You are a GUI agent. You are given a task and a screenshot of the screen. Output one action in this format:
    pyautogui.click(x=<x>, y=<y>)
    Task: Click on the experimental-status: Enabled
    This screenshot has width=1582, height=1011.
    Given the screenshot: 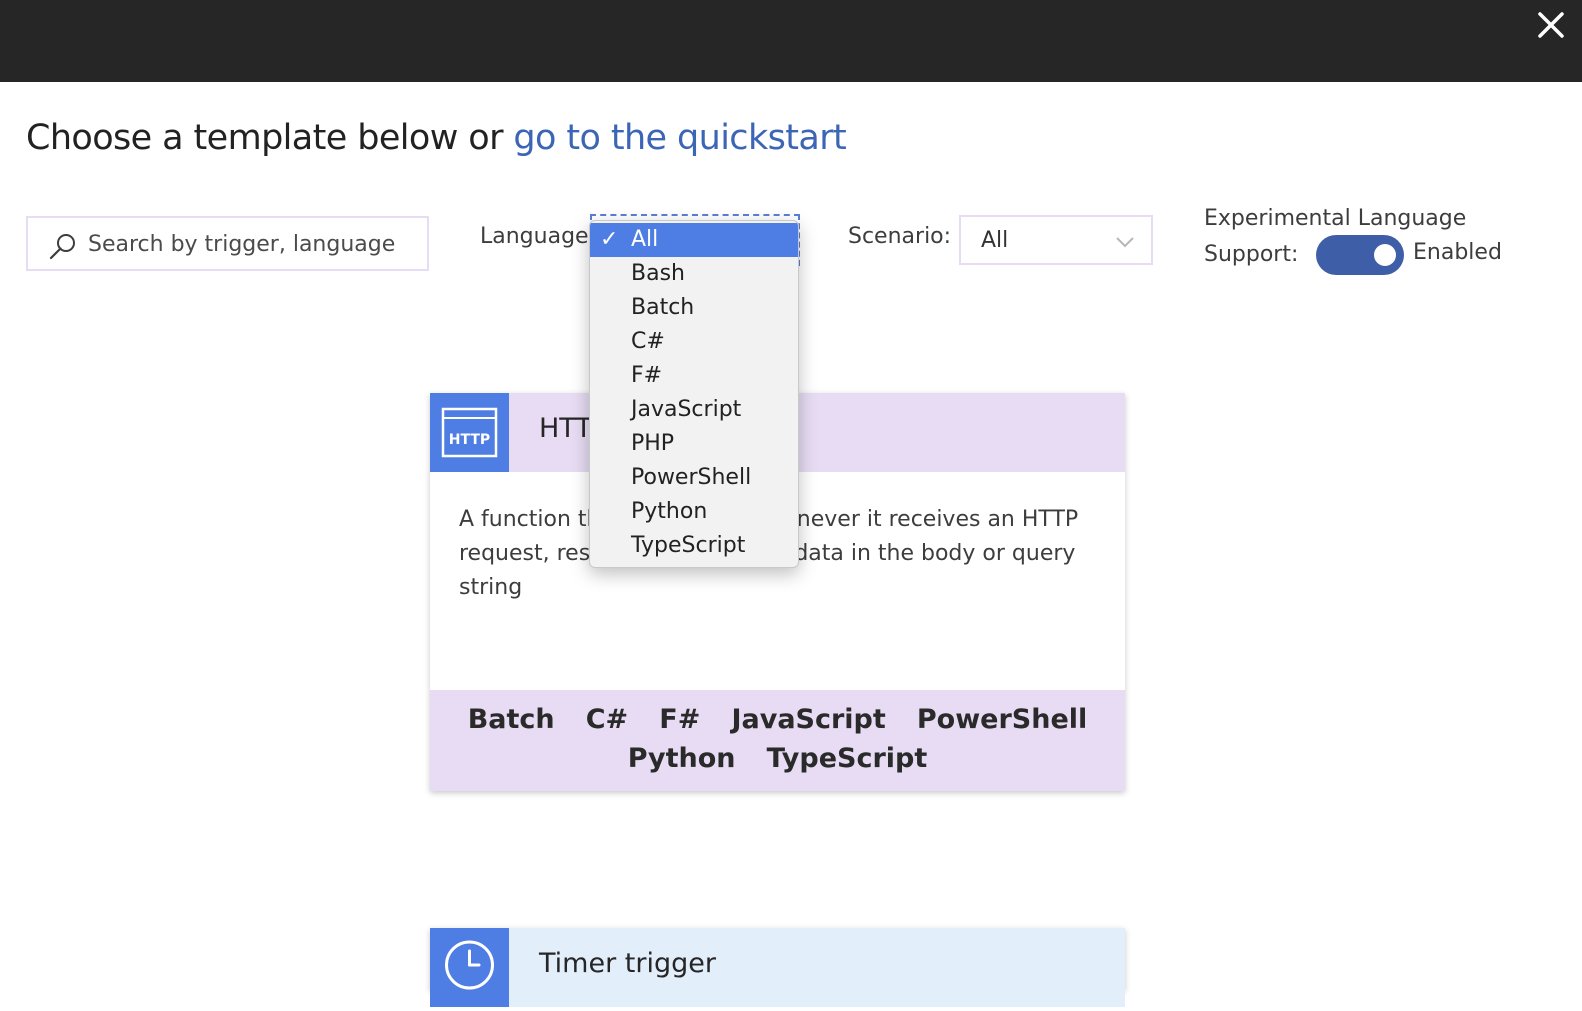 What is the action you would take?
    pyautogui.click(x=1457, y=252)
    